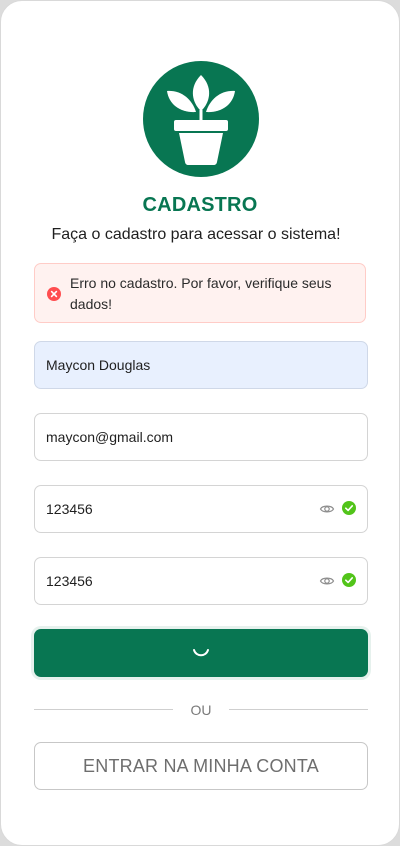  Describe the element at coordinates (298, 709) in the screenshot. I see `divider-line-right` at that location.